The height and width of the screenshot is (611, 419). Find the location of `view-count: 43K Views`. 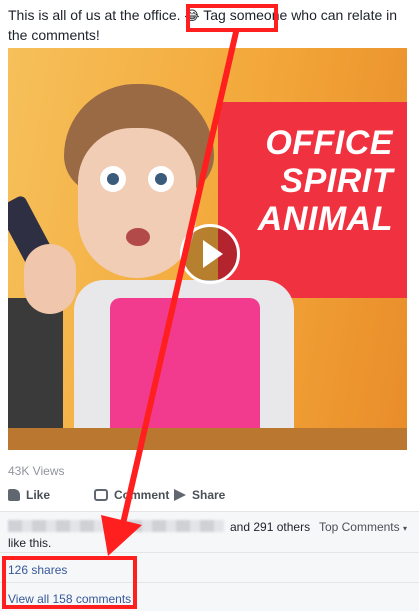

view-count: 43K Views is located at coordinates (36, 471).